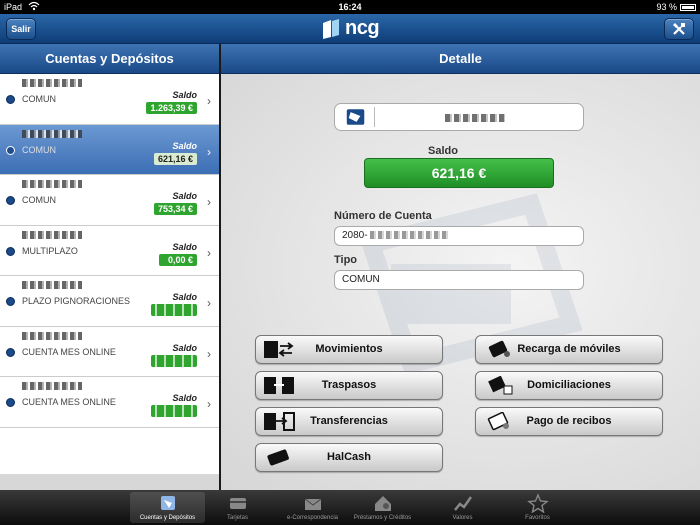 The image size is (700, 525). Describe the element at coordinates (167, 503) in the screenshot. I see `accounts-icon` at that location.